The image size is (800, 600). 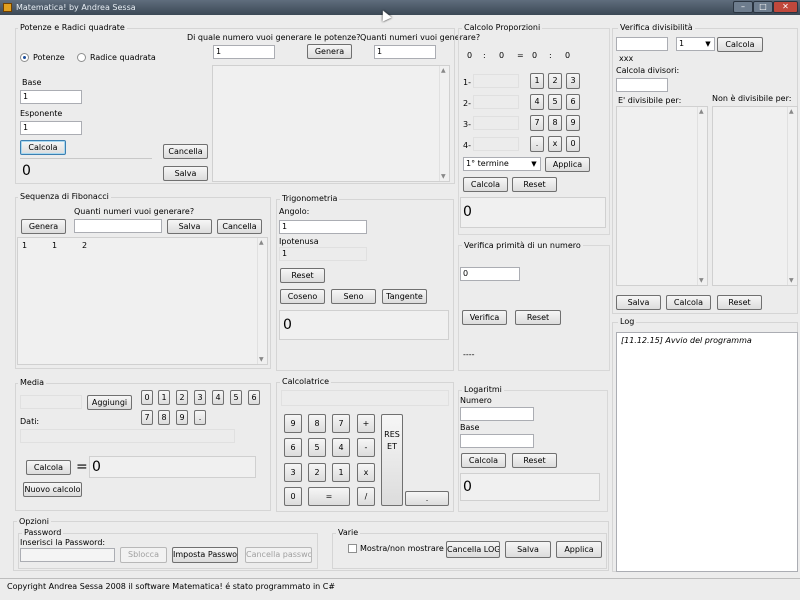 What do you see at coordinates (497, 441) in the screenshot?
I see `logaritmi-base-input` at bounding box center [497, 441].